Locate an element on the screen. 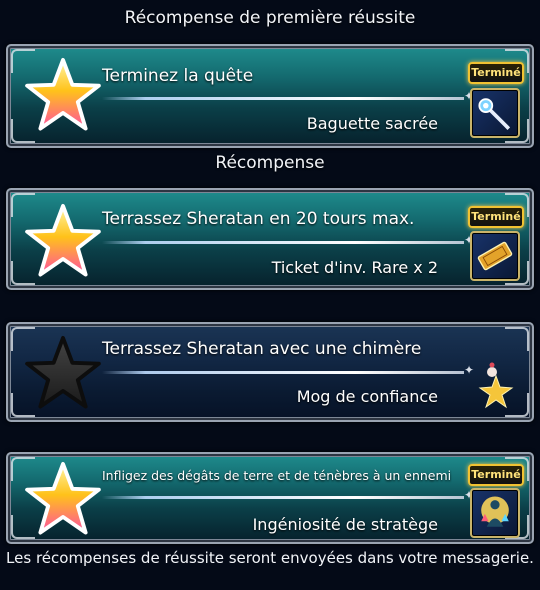  first-clear-reward-heading: Récompense de première réussite is located at coordinates (270, 18).